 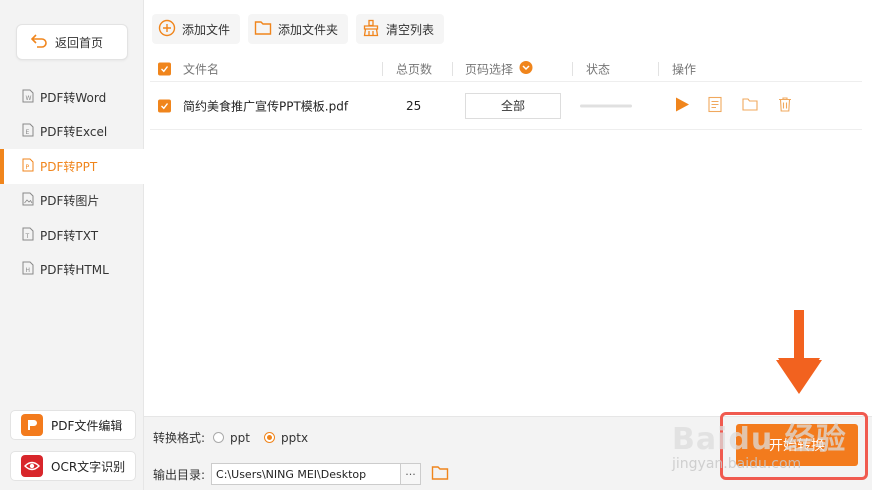 What do you see at coordinates (414, 105) in the screenshot?
I see `row-page-count: 25` at bounding box center [414, 105].